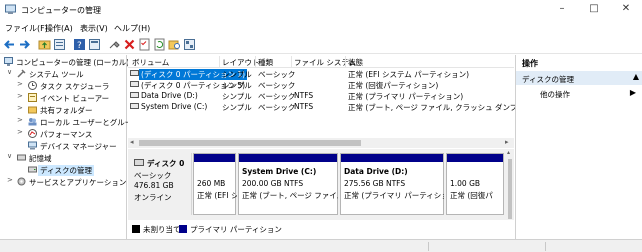  I want to click on tree-item-system-tools: ∨ システム ツール, so click(63, 74).